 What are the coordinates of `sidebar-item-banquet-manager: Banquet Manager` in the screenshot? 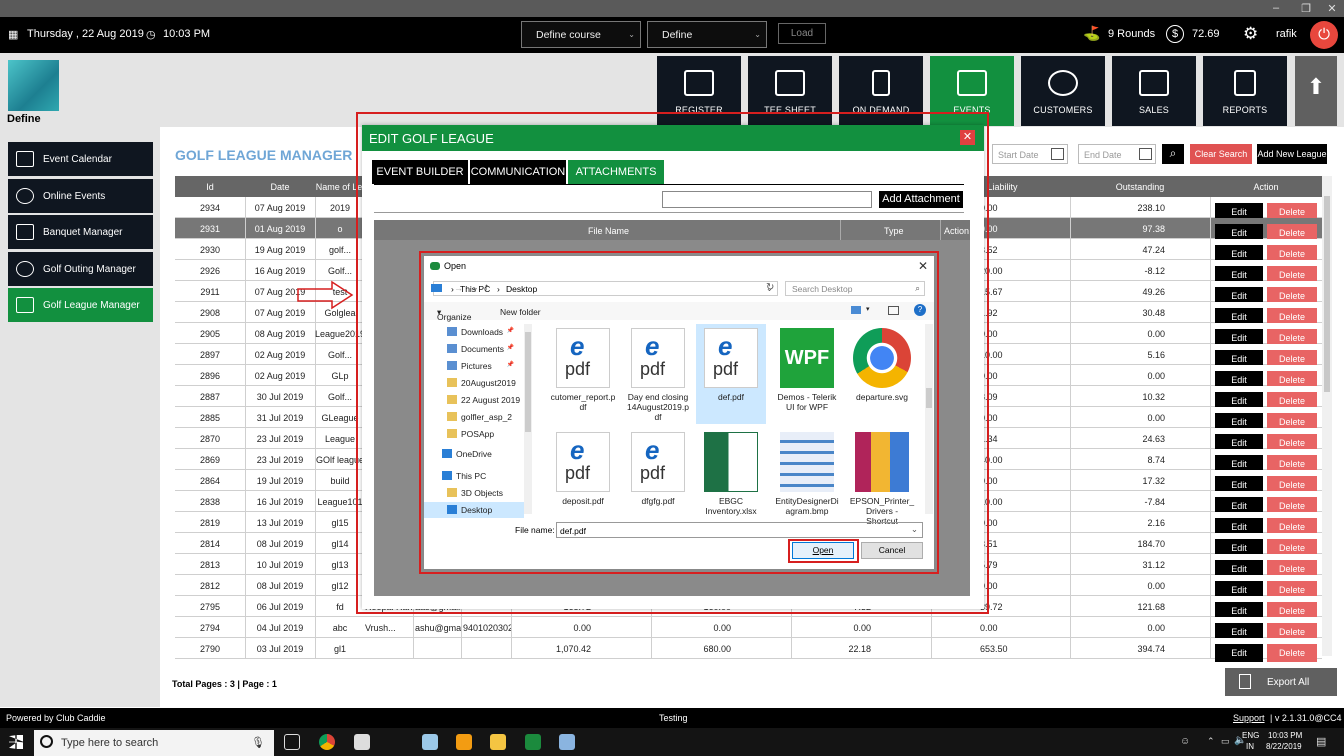 It's located at (80, 232).